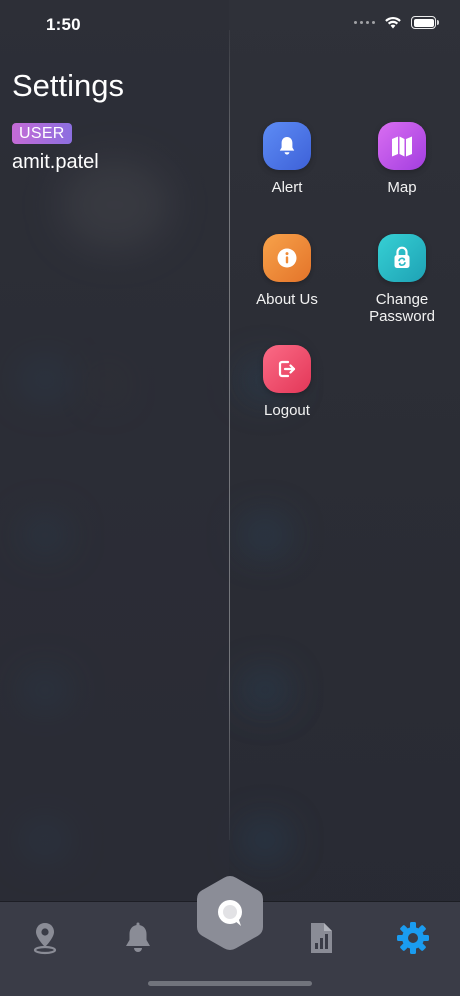 Image resolution: width=460 pixels, height=996 pixels. I want to click on lock-refresh-icon, so click(402, 258).